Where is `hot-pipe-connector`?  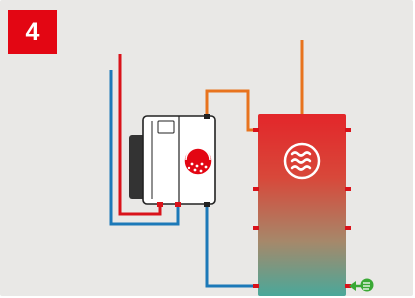 hot-pipe-connector is located at coordinates (160, 204).